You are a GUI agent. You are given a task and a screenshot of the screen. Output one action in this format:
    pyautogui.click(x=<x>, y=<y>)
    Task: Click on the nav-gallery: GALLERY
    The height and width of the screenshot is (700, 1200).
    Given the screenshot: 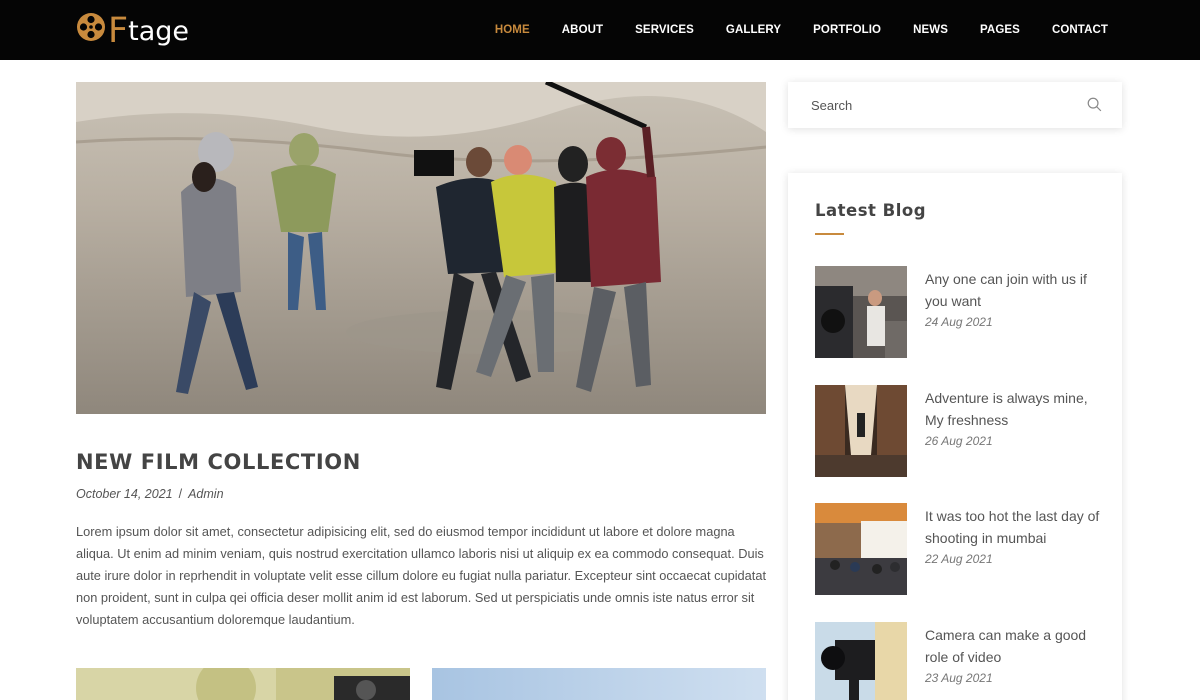 What is the action you would take?
    pyautogui.click(x=753, y=30)
    